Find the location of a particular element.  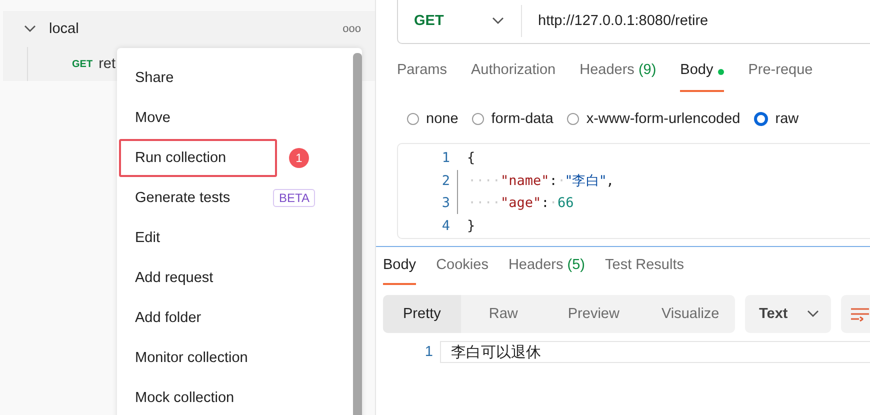

line-number: 4 is located at coordinates (445, 226).